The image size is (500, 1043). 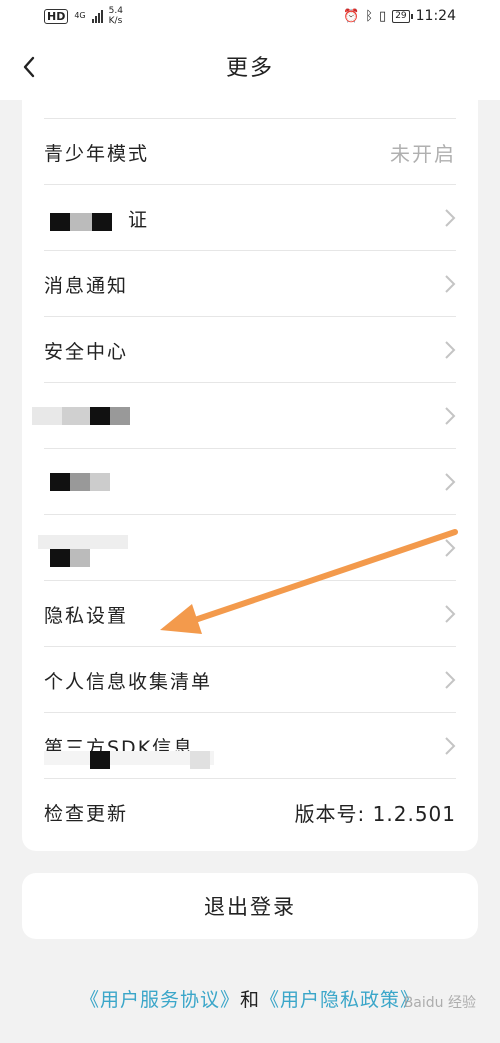 What do you see at coordinates (375, 813) in the screenshot?
I see `version-number: 版本号: 1.2.501` at bounding box center [375, 813].